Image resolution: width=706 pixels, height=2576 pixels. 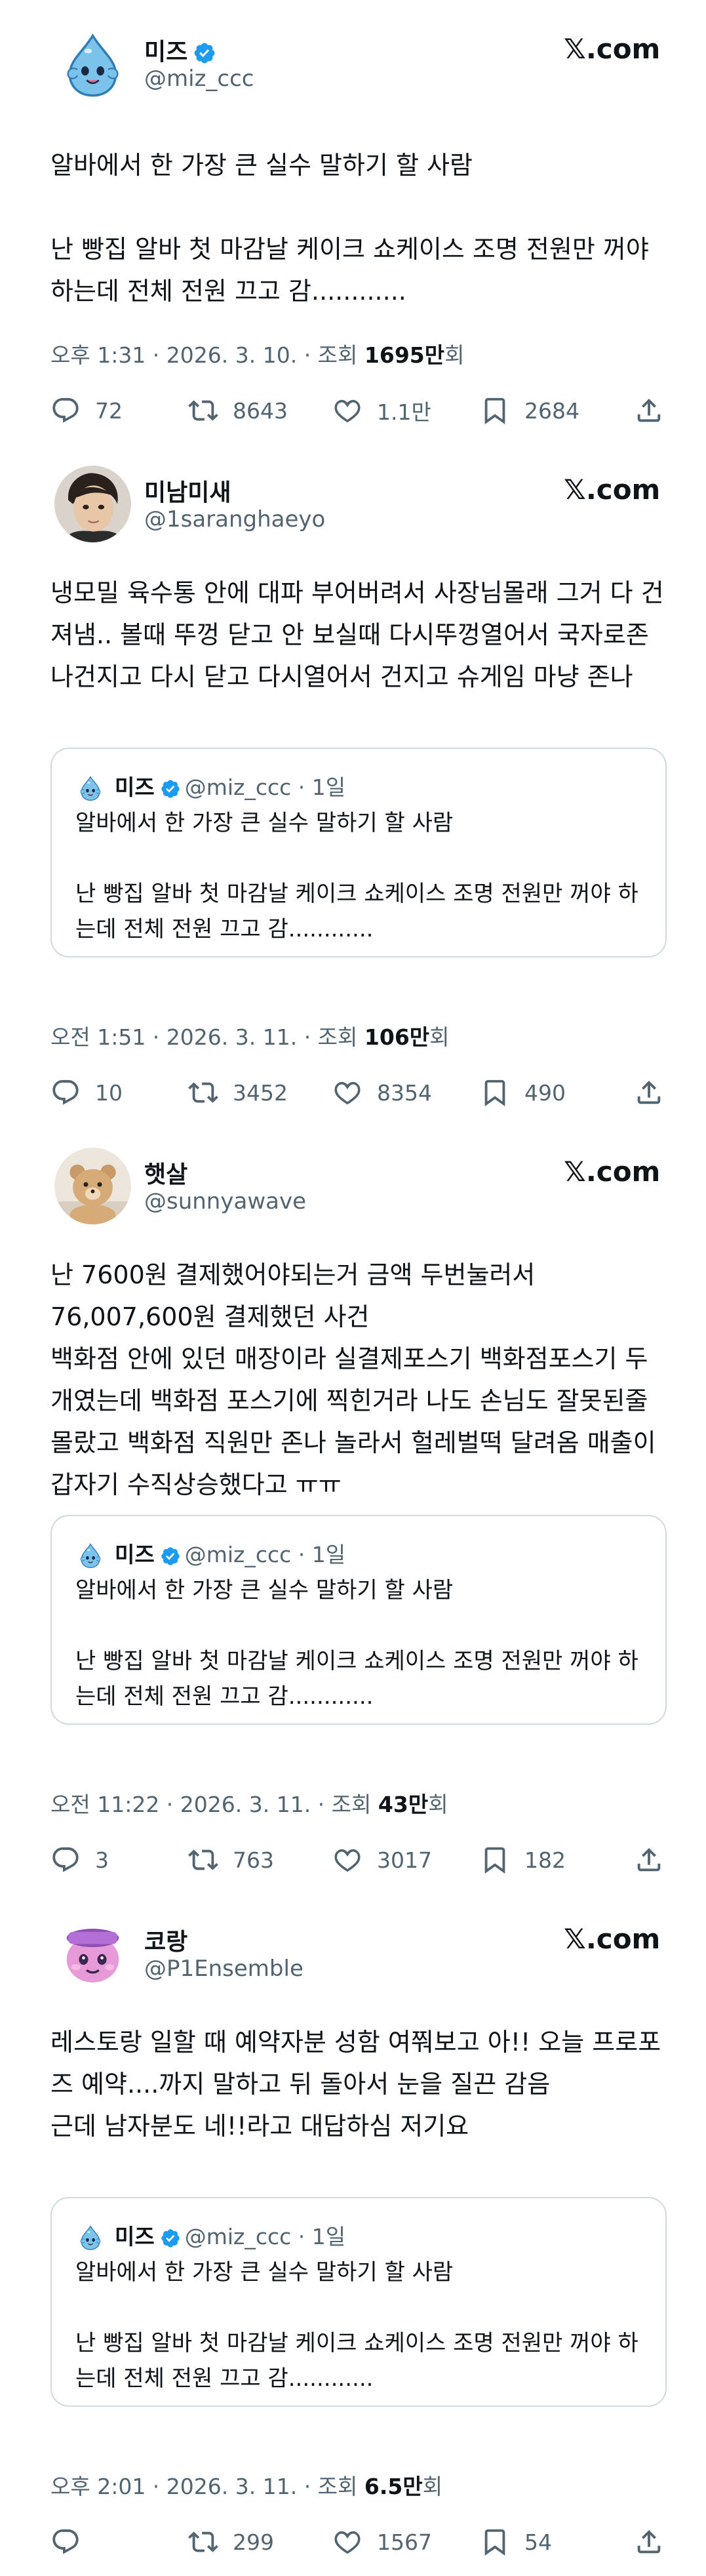 I want to click on author-handle: @sunnyawave, so click(x=225, y=1201).